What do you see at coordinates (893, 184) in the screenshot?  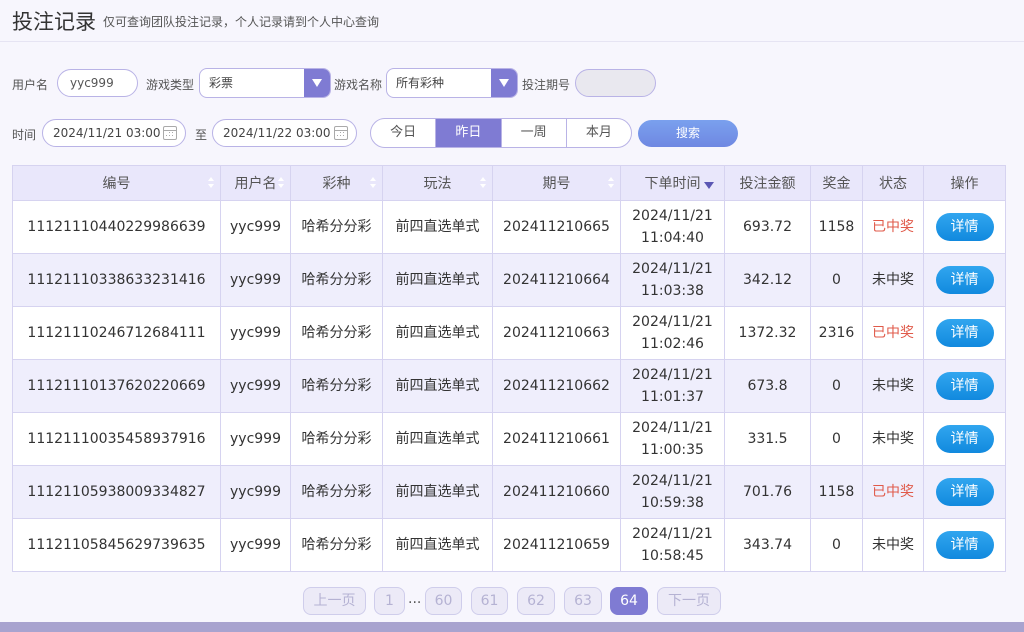 I see `column-header-label: 状态` at bounding box center [893, 184].